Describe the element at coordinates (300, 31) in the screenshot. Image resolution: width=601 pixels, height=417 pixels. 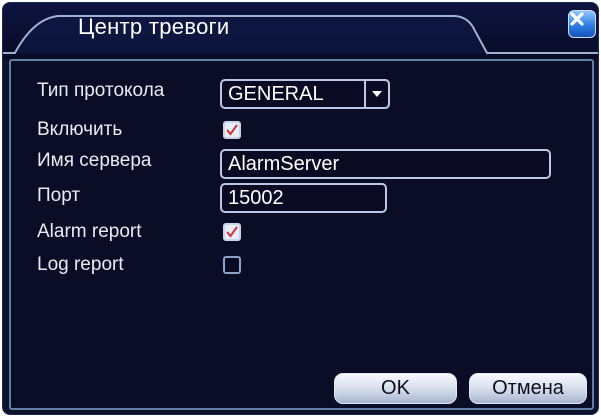
I see `title-bar: Центр тревоги` at that location.